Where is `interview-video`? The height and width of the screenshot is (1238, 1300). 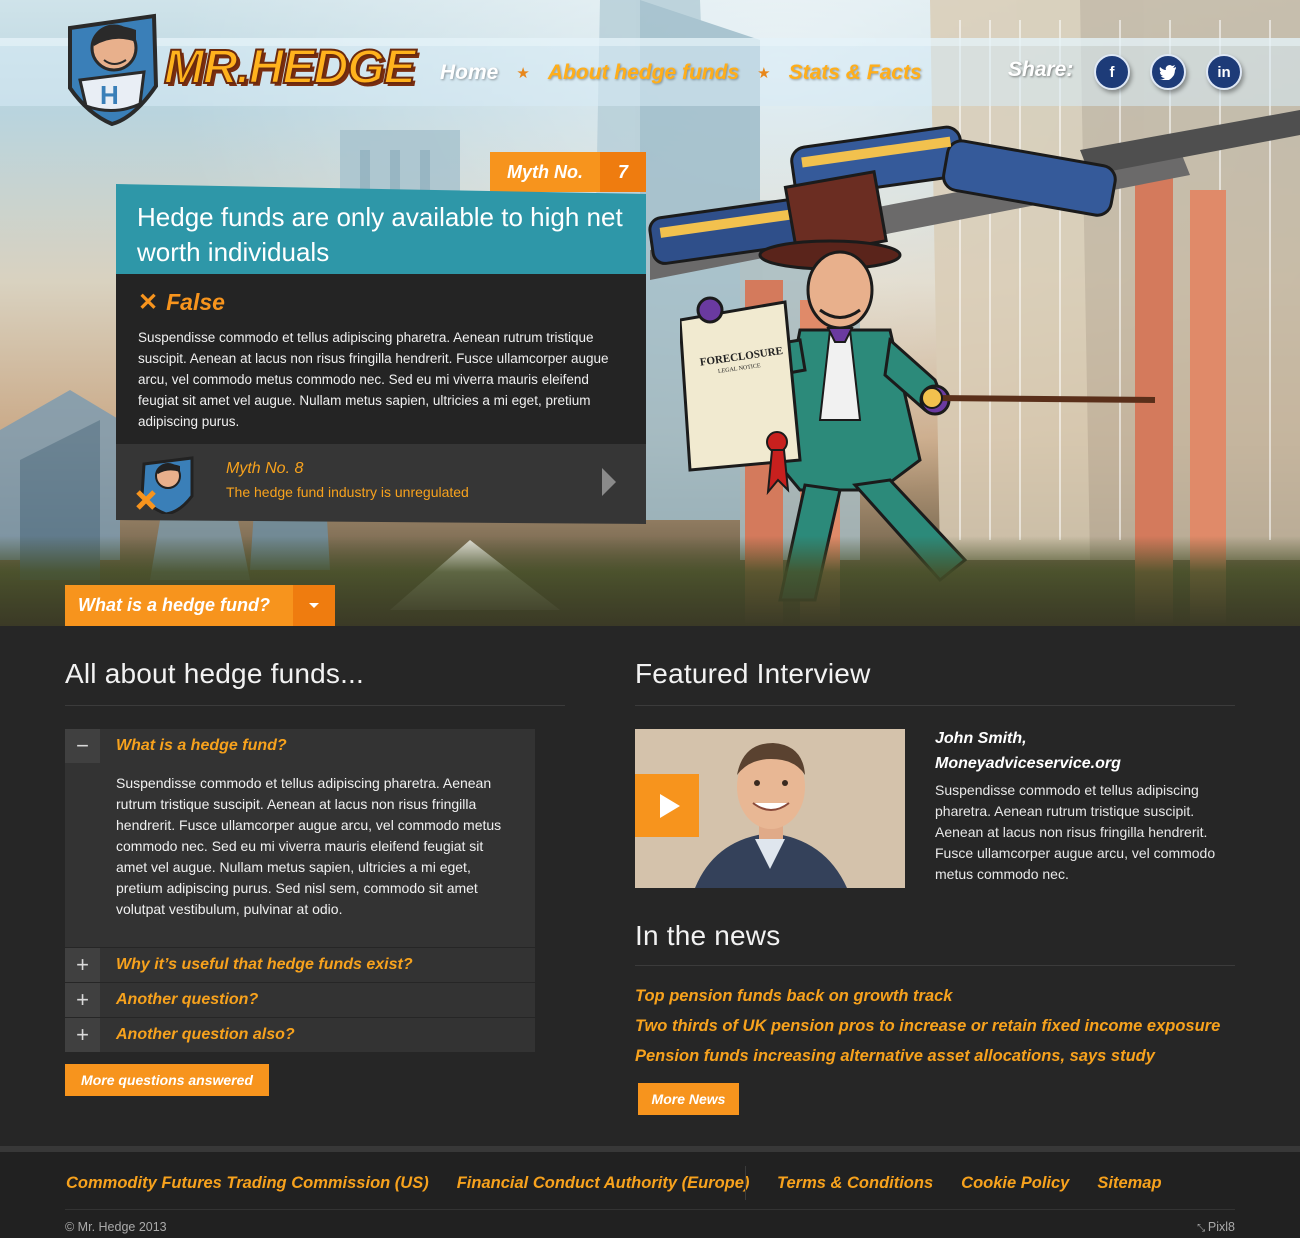
interview-video is located at coordinates (770, 808).